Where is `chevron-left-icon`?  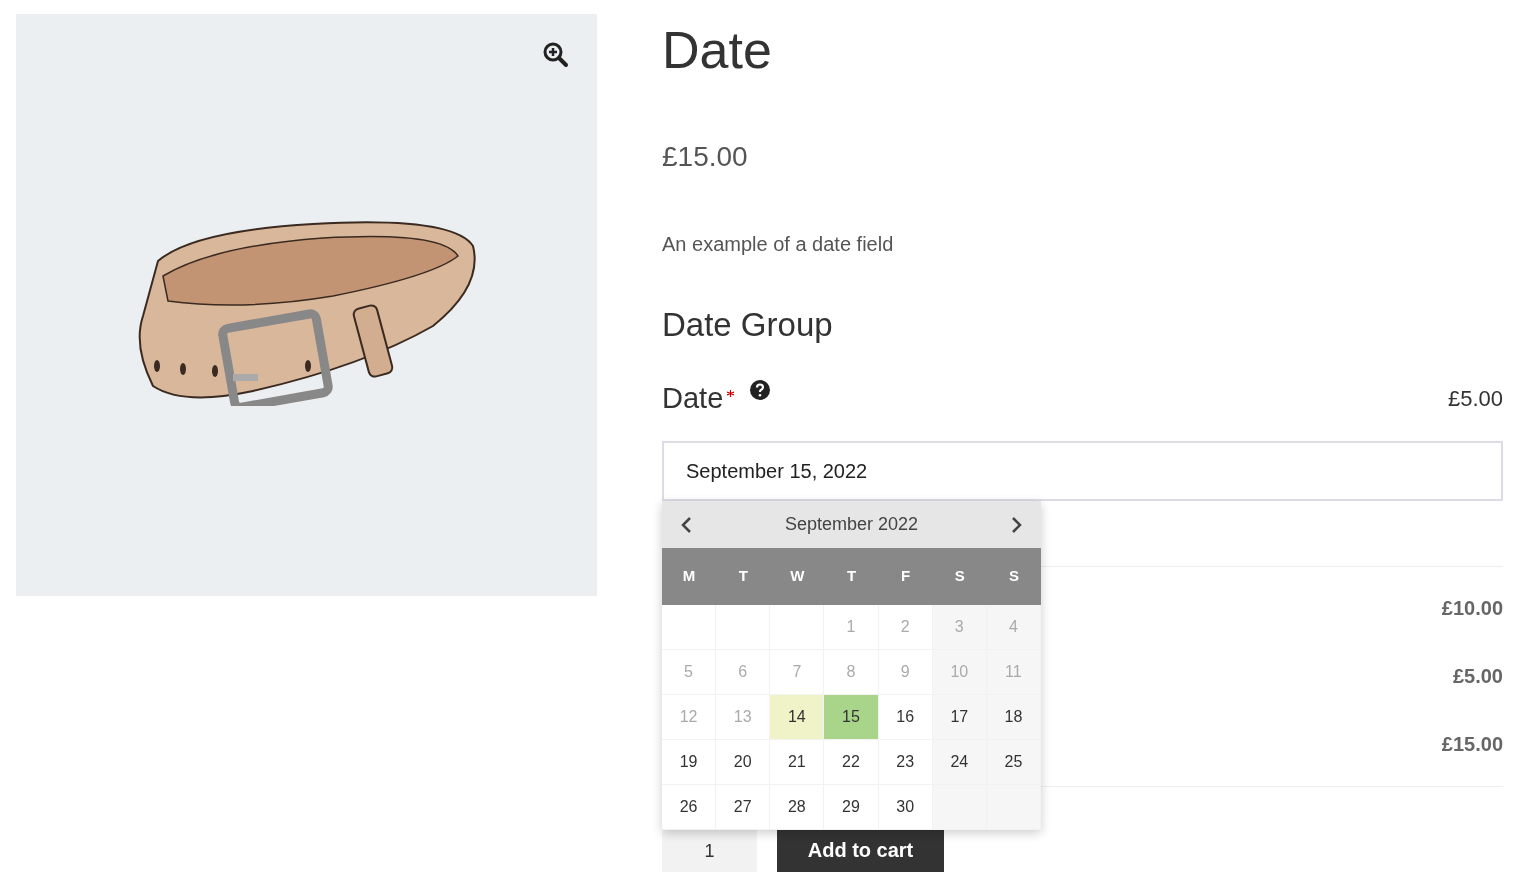 chevron-left-icon is located at coordinates (686, 525).